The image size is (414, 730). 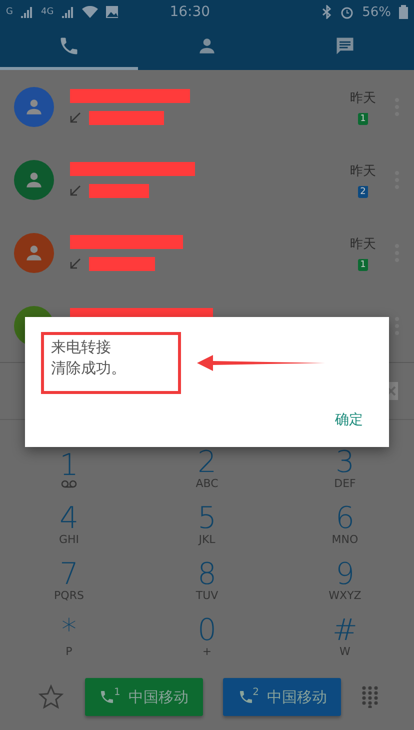 I want to click on call-button: 2 中国移动, so click(x=282, y=697).